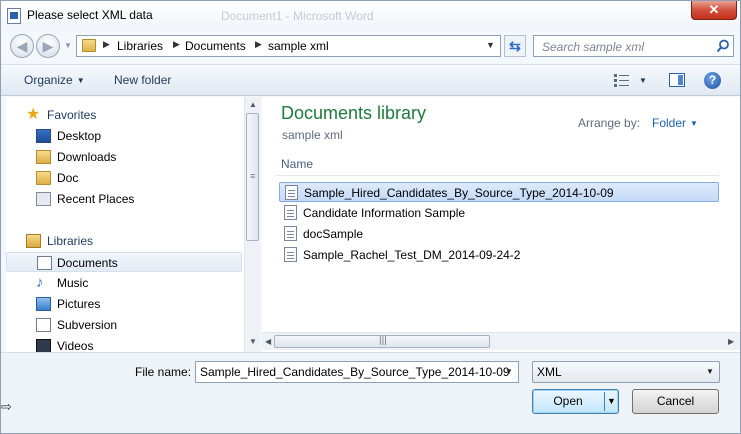 The height and width of the screenshot is (434, 741). Describe the element at coordinates (124, 199) in the screenshot. I see `nav-item-recent-places: Recent Places` at that location.